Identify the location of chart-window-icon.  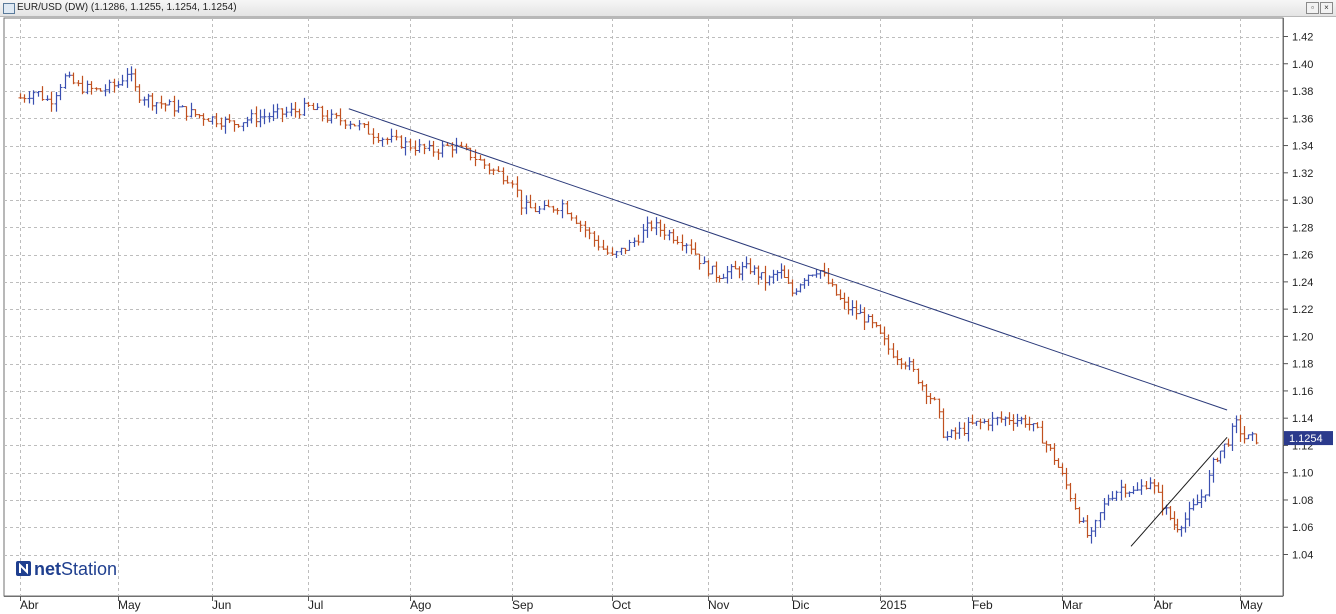
(9, 8).